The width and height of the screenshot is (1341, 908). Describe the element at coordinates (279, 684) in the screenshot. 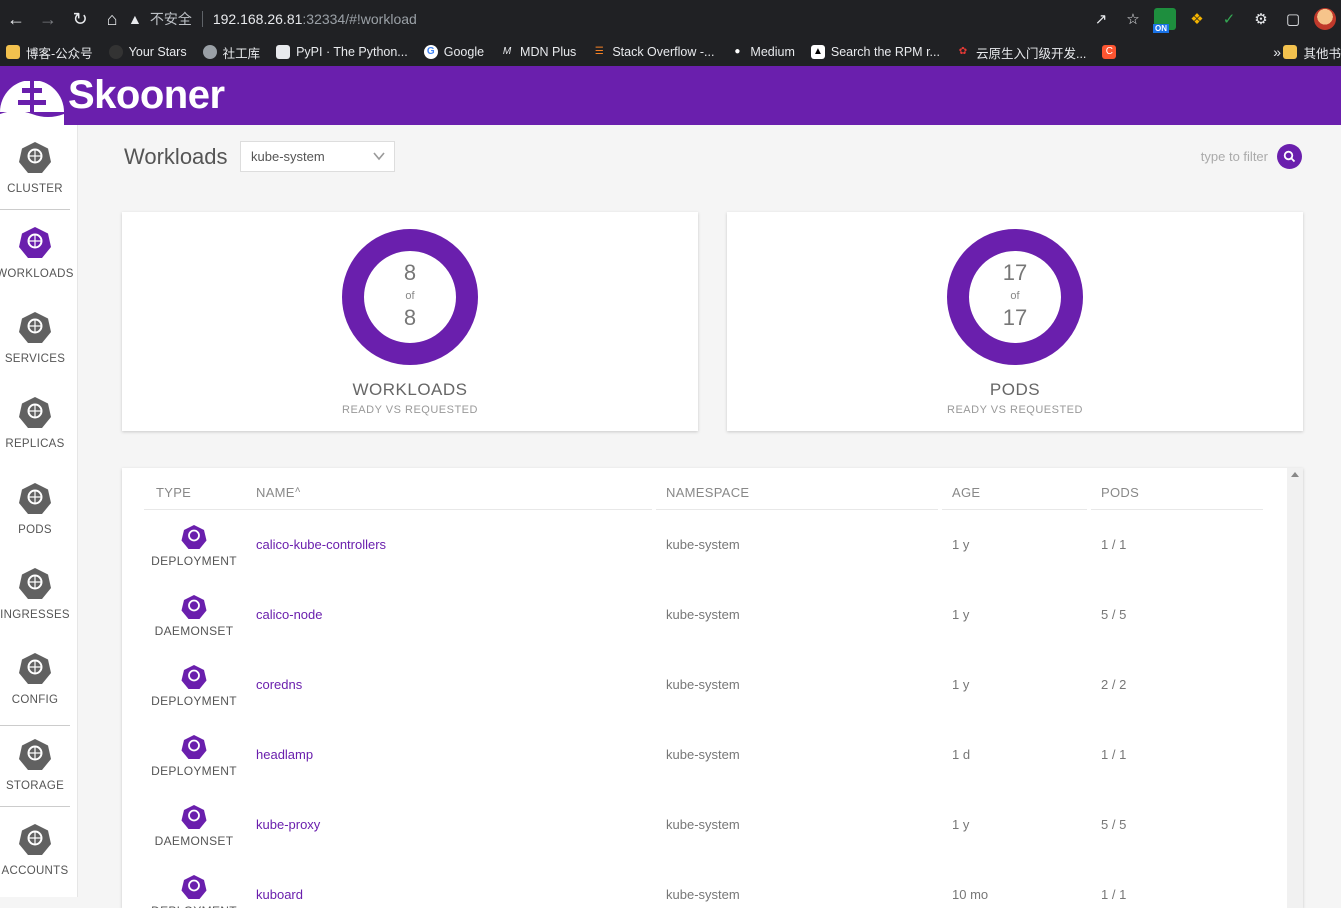

I see `workload-name-link: coredns` at that location.